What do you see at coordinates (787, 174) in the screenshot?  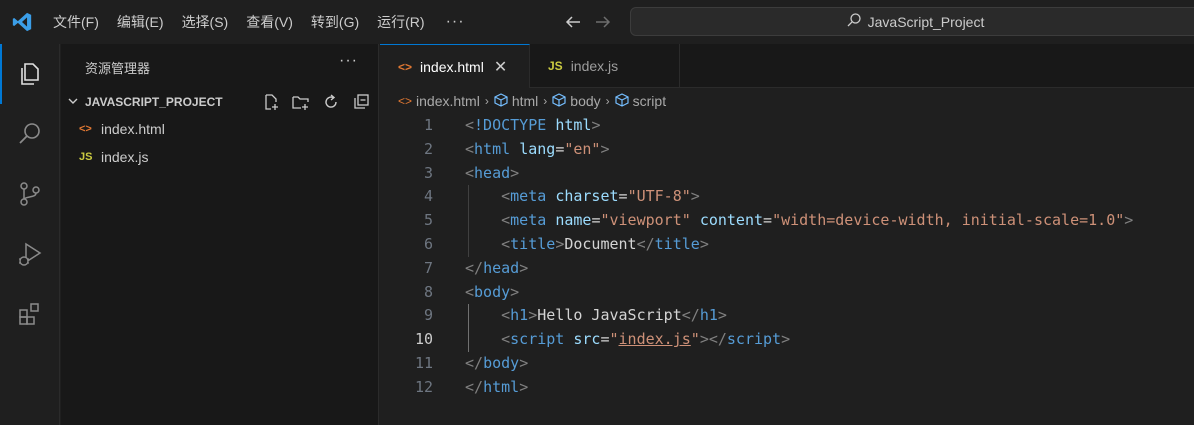 I see `code-line: 3 <head>` at bounding box center [787, 174].